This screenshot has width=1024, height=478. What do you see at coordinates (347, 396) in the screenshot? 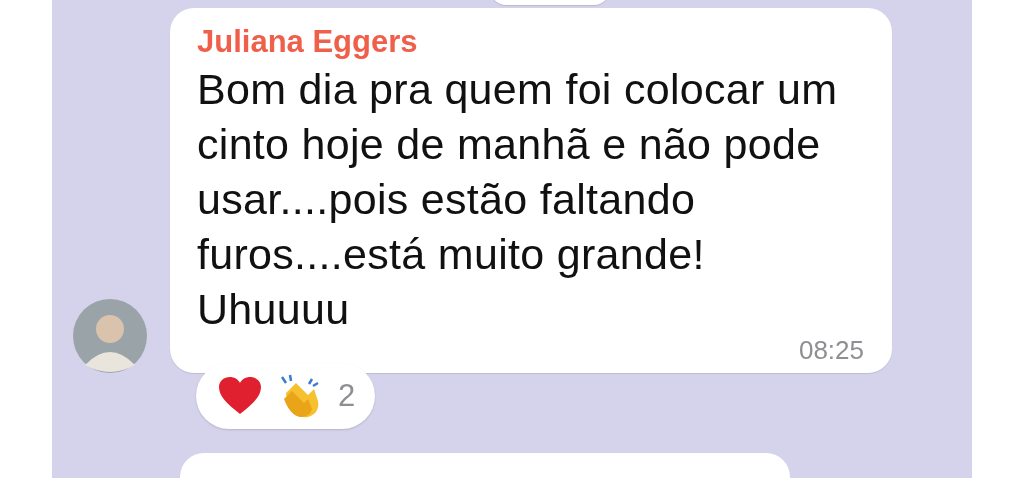
I see `reaction-count: 2` at bounding box center [347, 396].